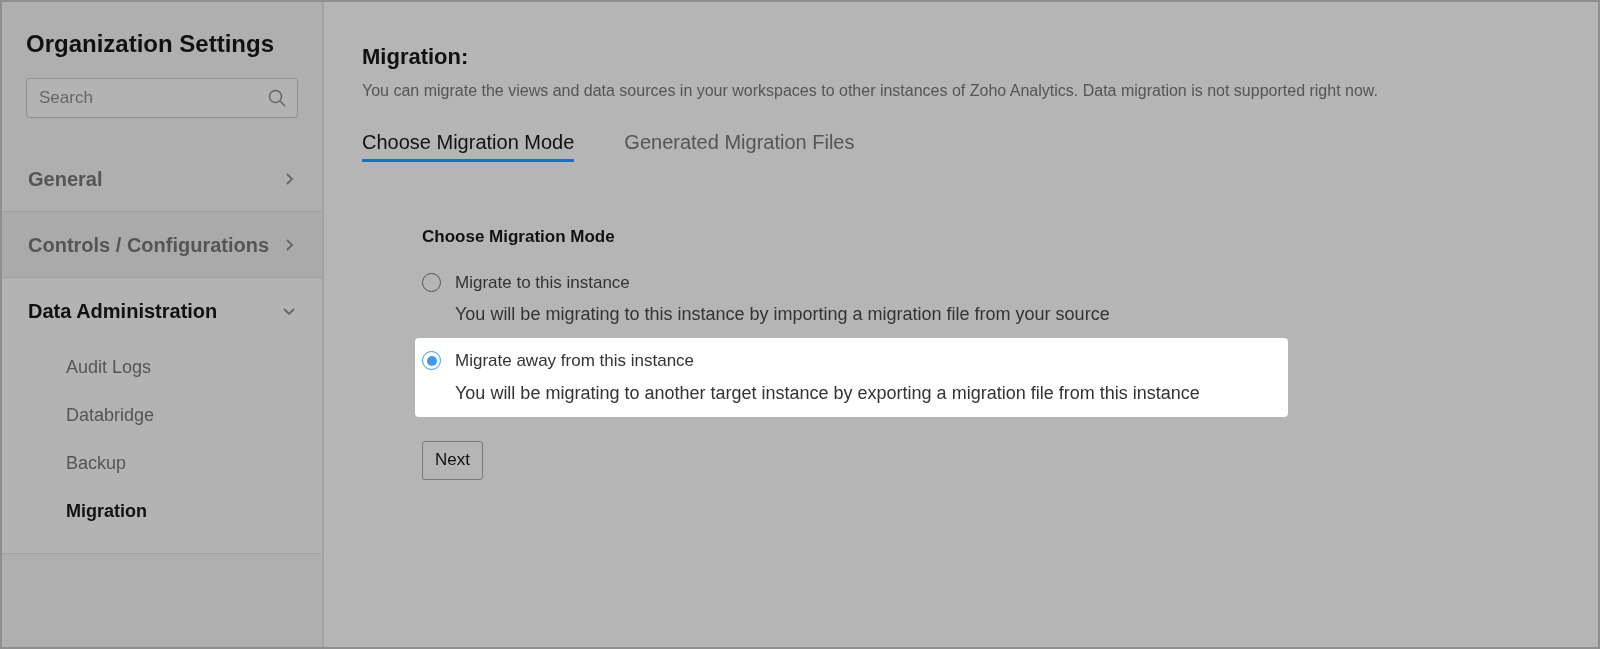 This screenshot has height=649, width=1600. I want to click on option-description: You will be migrating to this instance by importing a migration file from your source, so click(782, 314).